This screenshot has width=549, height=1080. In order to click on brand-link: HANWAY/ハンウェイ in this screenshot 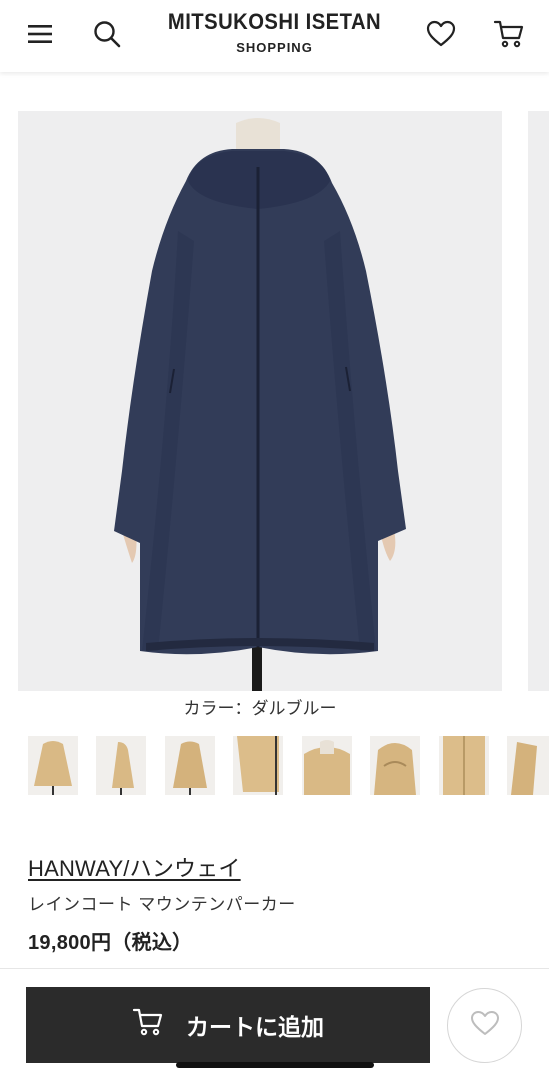, I will do `click(134, 867)`.